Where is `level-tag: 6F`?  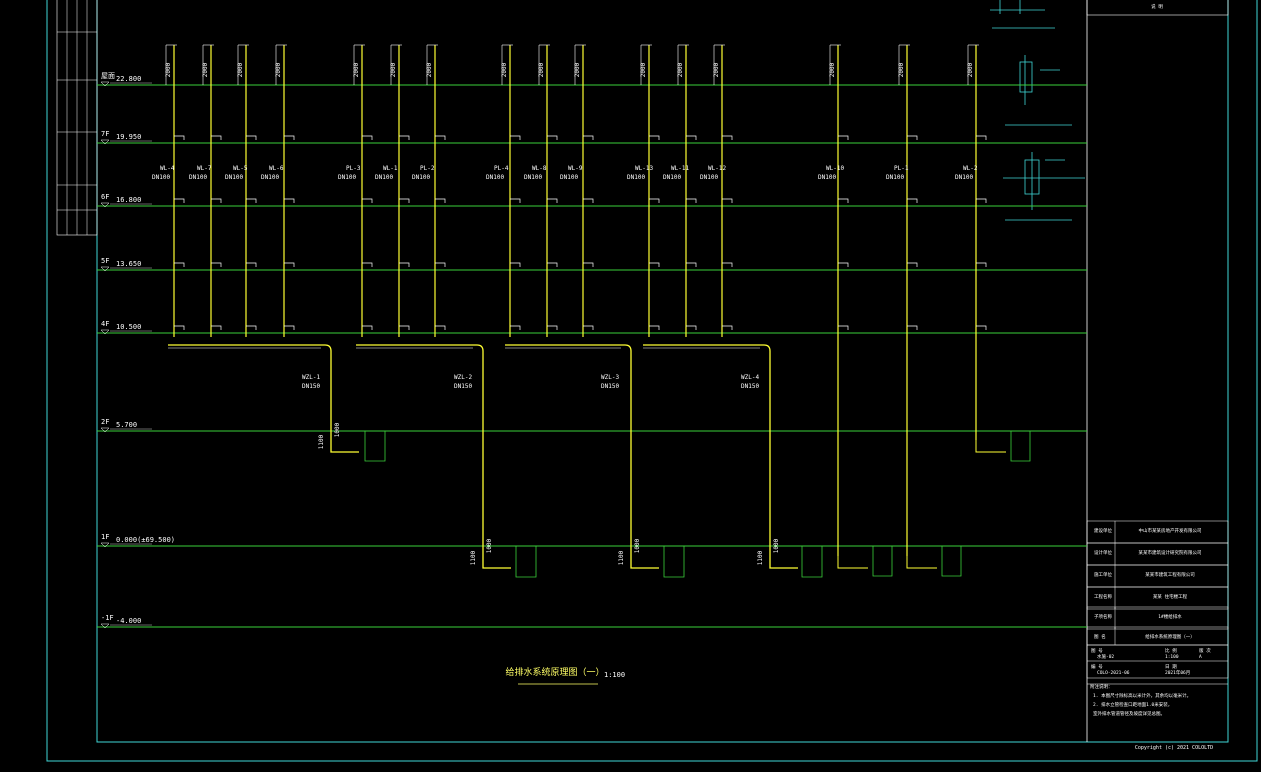 level-tag: 6F is located at coordinates (105, 197).